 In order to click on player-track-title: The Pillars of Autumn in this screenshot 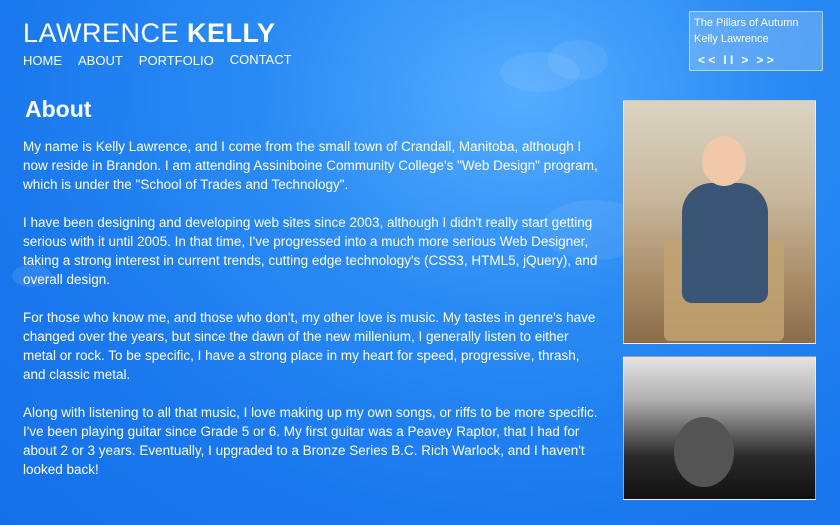, I will do `click(746, 23)`.